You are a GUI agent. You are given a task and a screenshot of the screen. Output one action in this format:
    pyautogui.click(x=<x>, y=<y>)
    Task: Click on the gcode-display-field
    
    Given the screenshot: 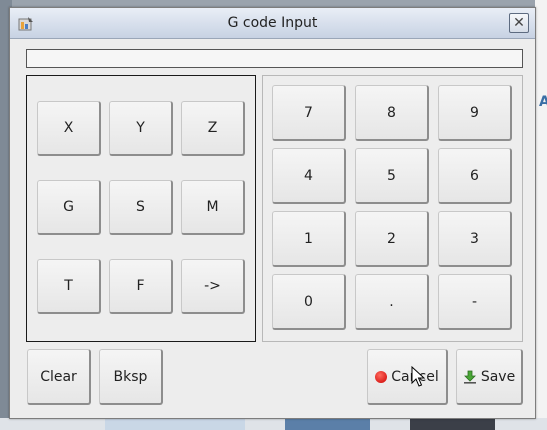 What is the action you would take?
    pyautogui.click(x=274, y=58)
    